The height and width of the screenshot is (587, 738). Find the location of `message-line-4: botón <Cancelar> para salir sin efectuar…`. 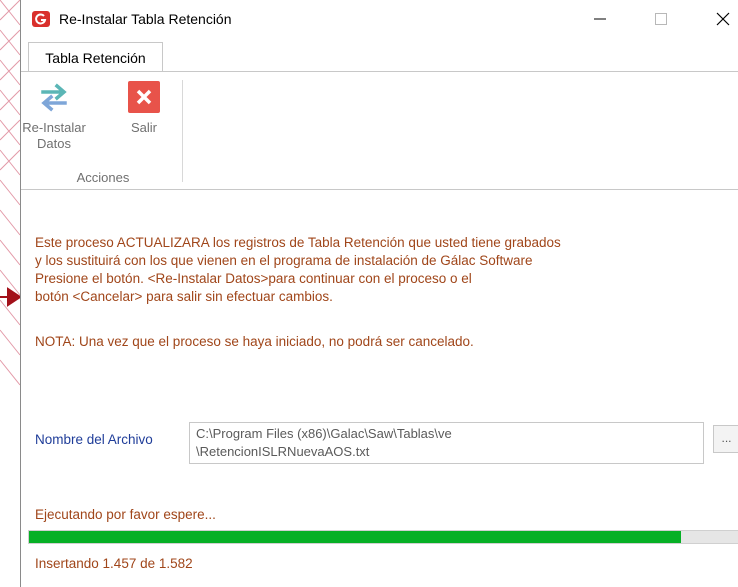

message-line-4: botón <Cancelar> para salir sin efectuar… is located at coordinates (184, 296).